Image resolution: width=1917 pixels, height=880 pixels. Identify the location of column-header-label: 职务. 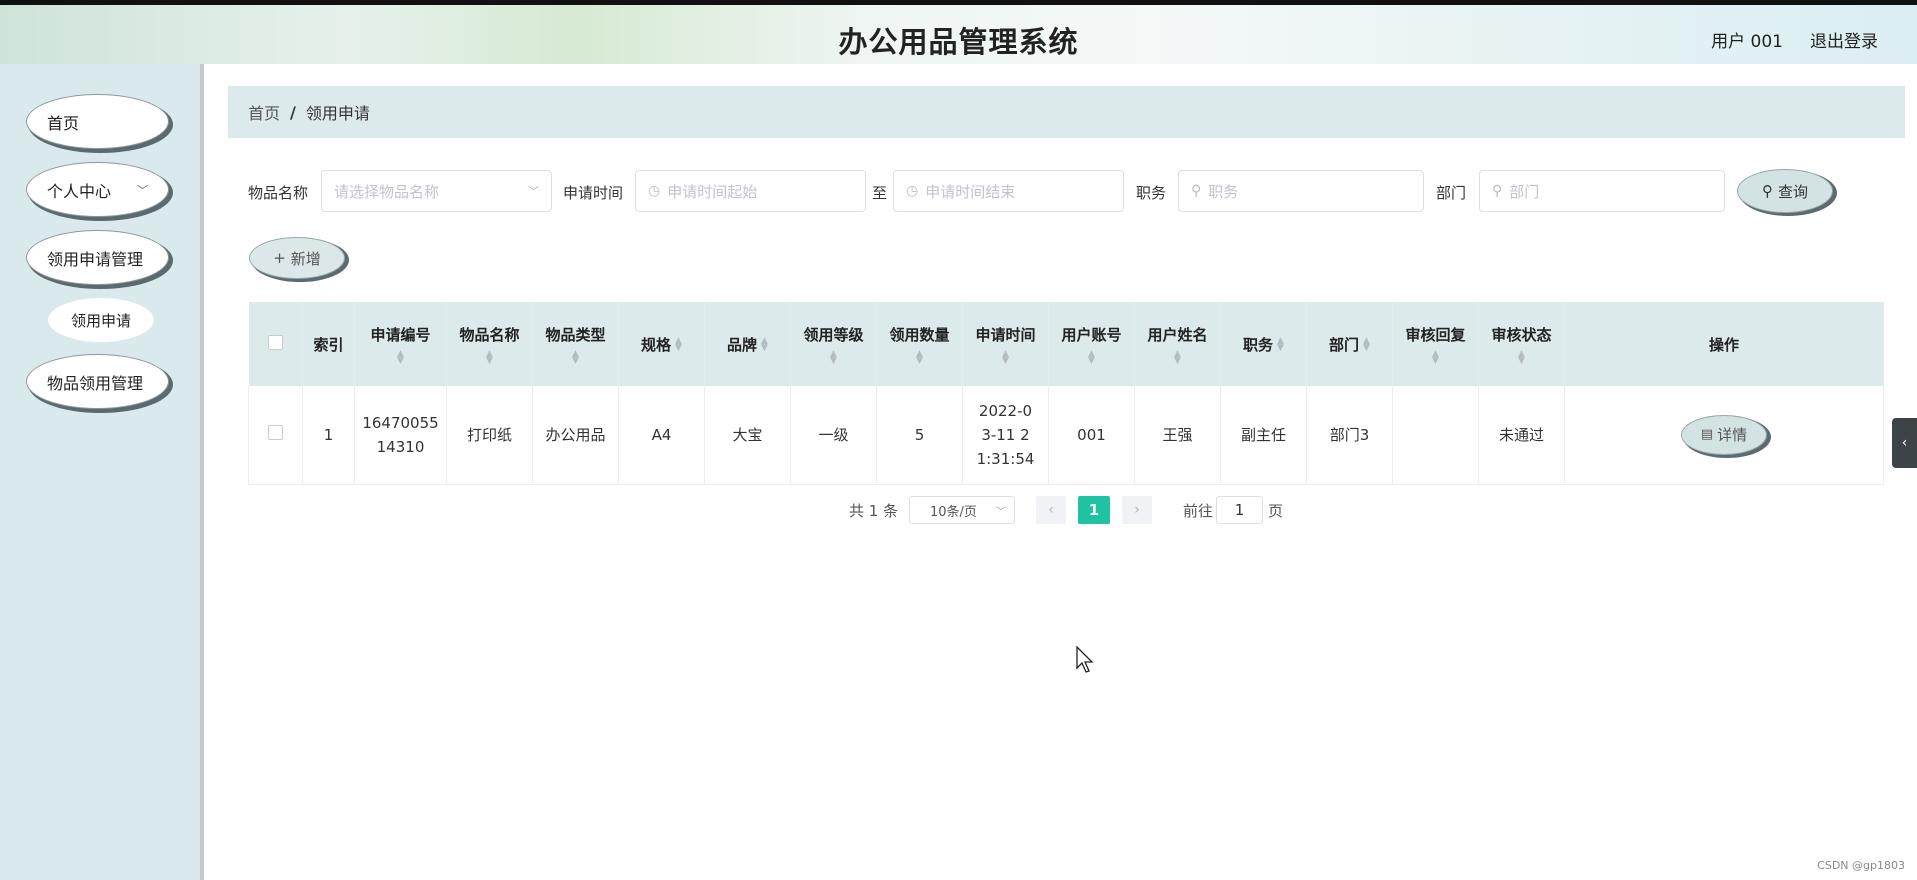
(1258, 344).